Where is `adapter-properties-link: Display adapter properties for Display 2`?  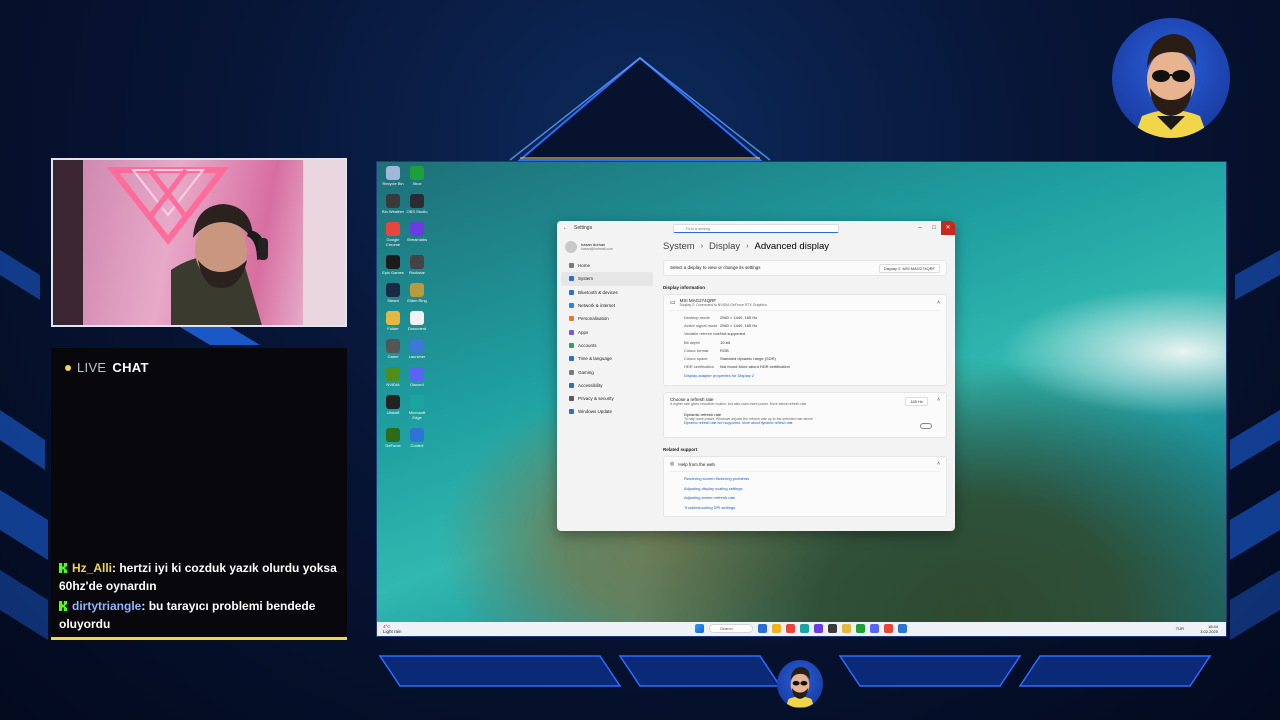
adapter-properties-link: Display adapter properties for Display 2 is located at coordinates (805, 376).